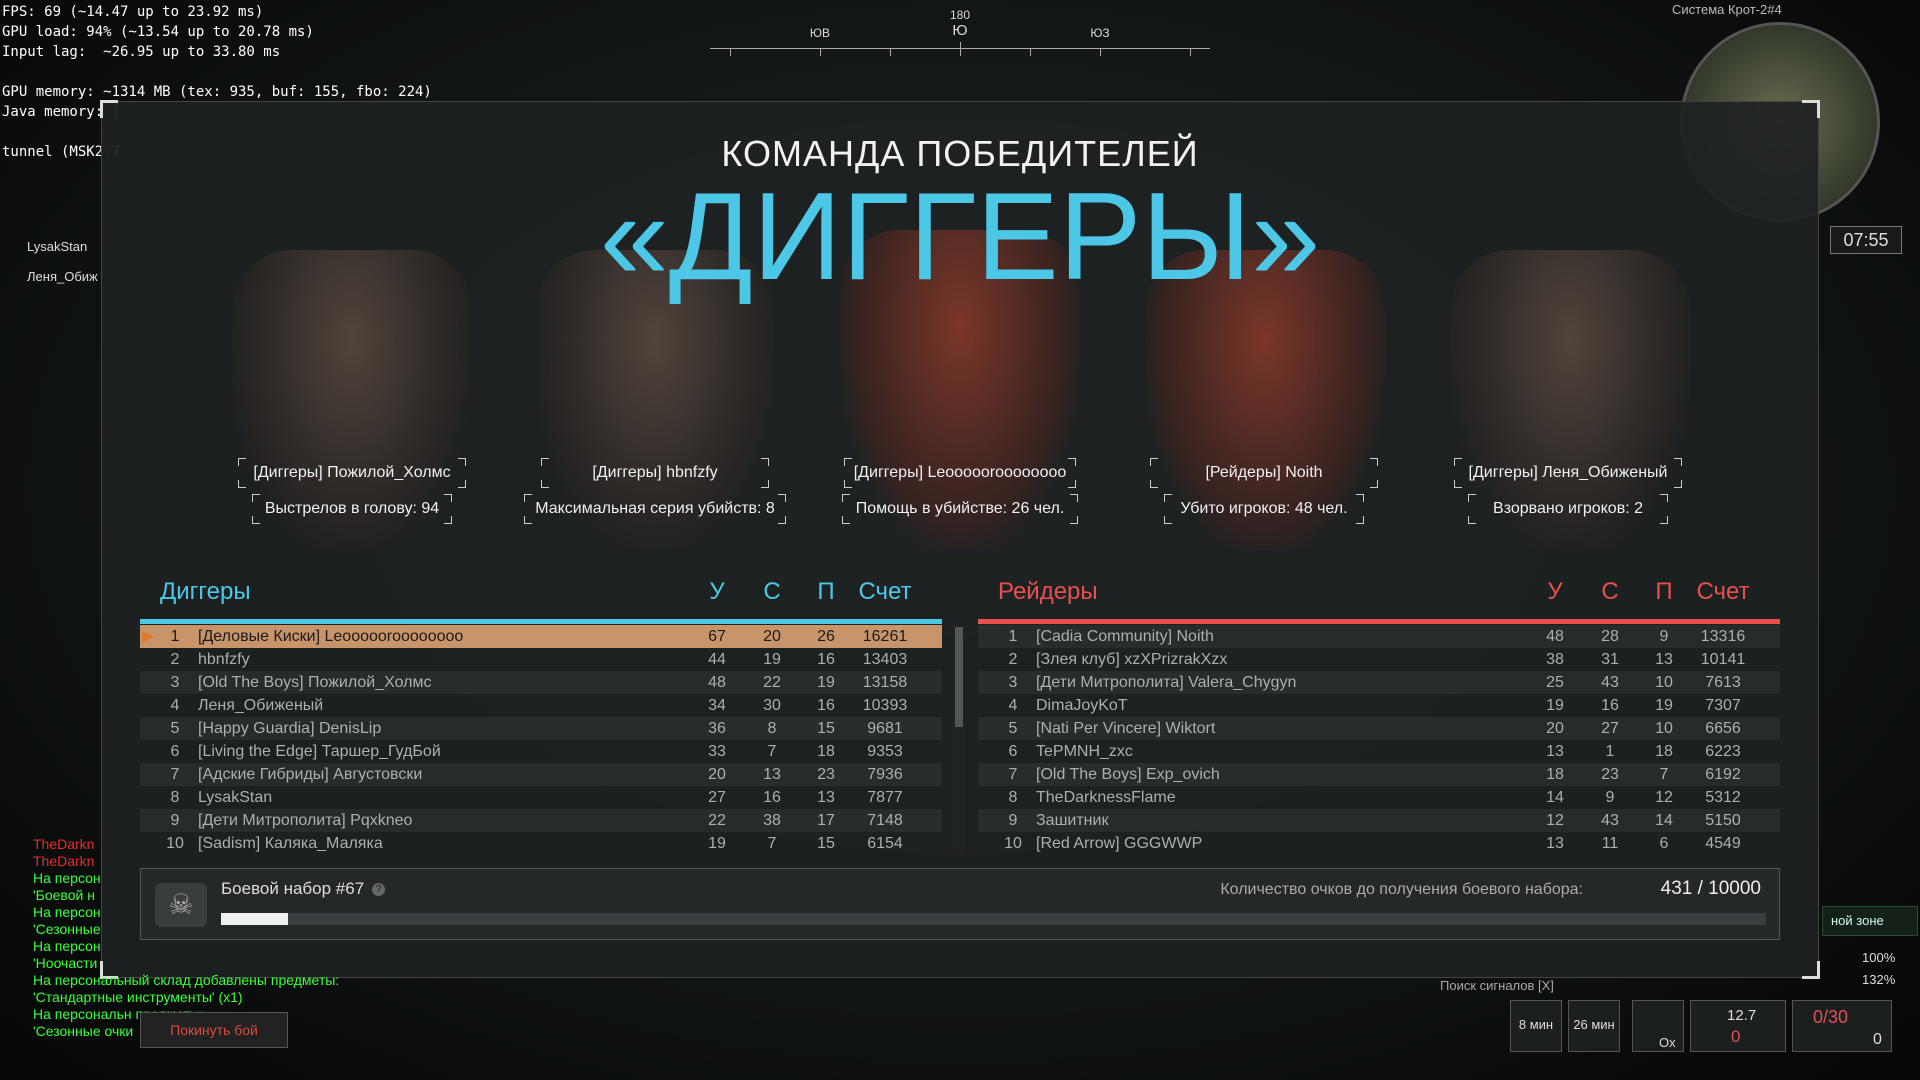  Describe the element at coordinates (1610, 705) in the screenshot. I see `cell-deaths: 16` at that location.